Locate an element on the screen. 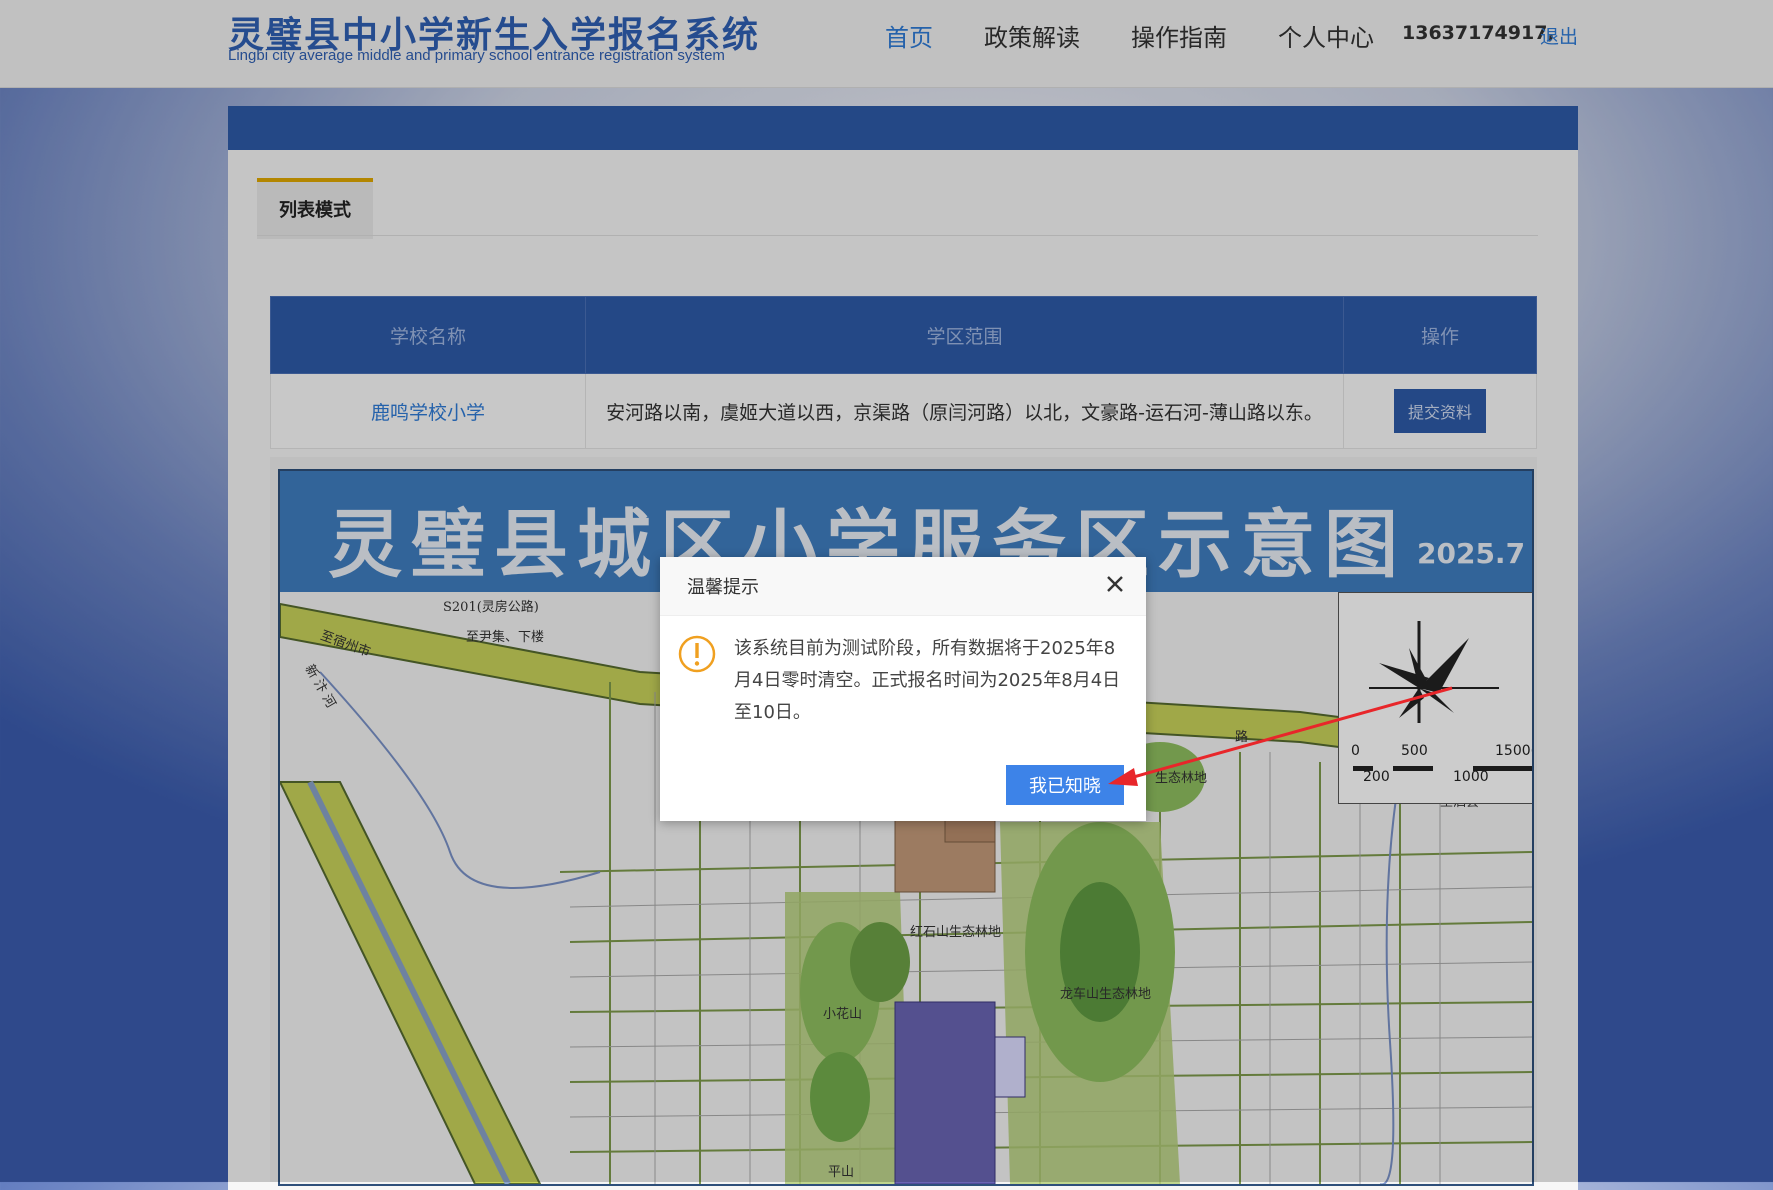 Image resolution: width=1773 pixels, height=1190 pixels. warning-icon is located at coordinates (697, 654).